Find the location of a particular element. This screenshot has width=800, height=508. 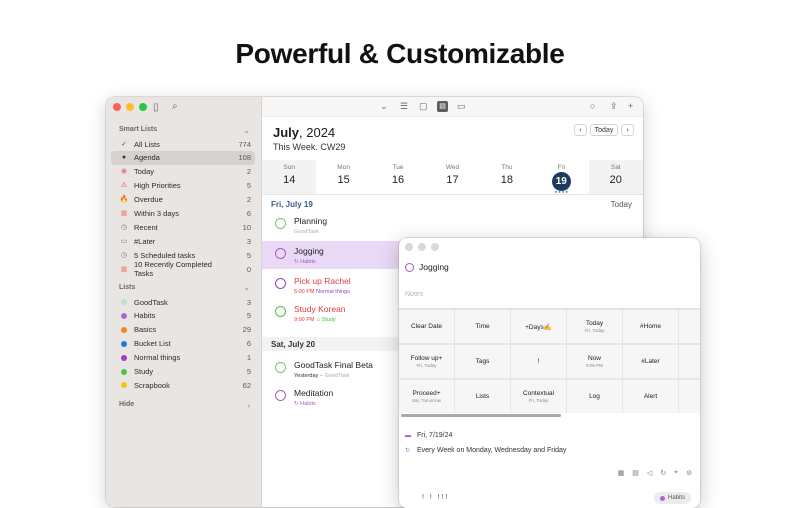

quick-action-button: Lists is located at coordinates (482, 396).